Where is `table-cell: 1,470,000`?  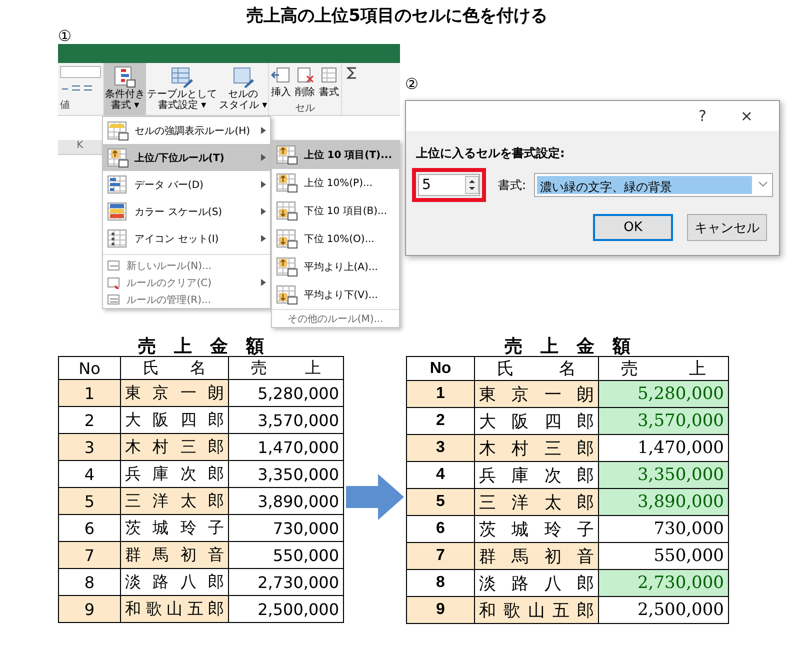 table-cell: 1,470,000 is located at coordinates (286, 447).